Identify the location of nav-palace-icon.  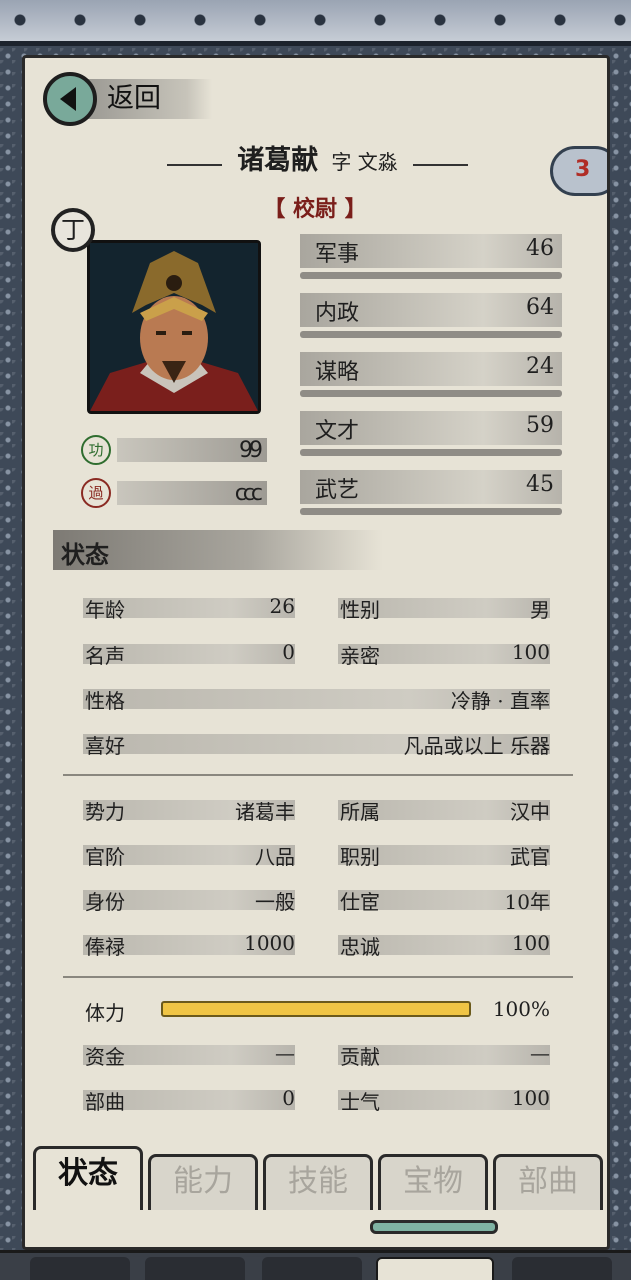
(435, 1268).